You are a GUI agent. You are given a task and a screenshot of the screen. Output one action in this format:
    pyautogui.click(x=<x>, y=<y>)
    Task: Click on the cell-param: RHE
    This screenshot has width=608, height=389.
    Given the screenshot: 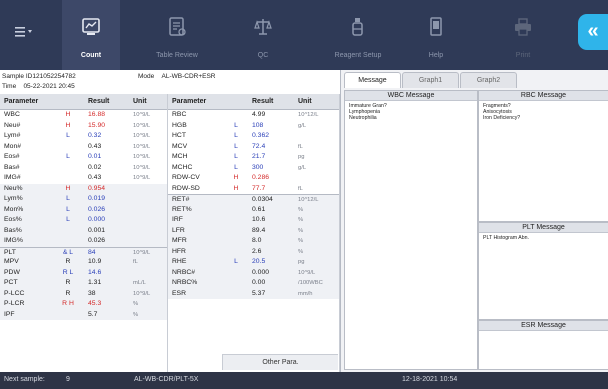 What is the action you would take?
    pyautogui.click(x=179, y=261)
    